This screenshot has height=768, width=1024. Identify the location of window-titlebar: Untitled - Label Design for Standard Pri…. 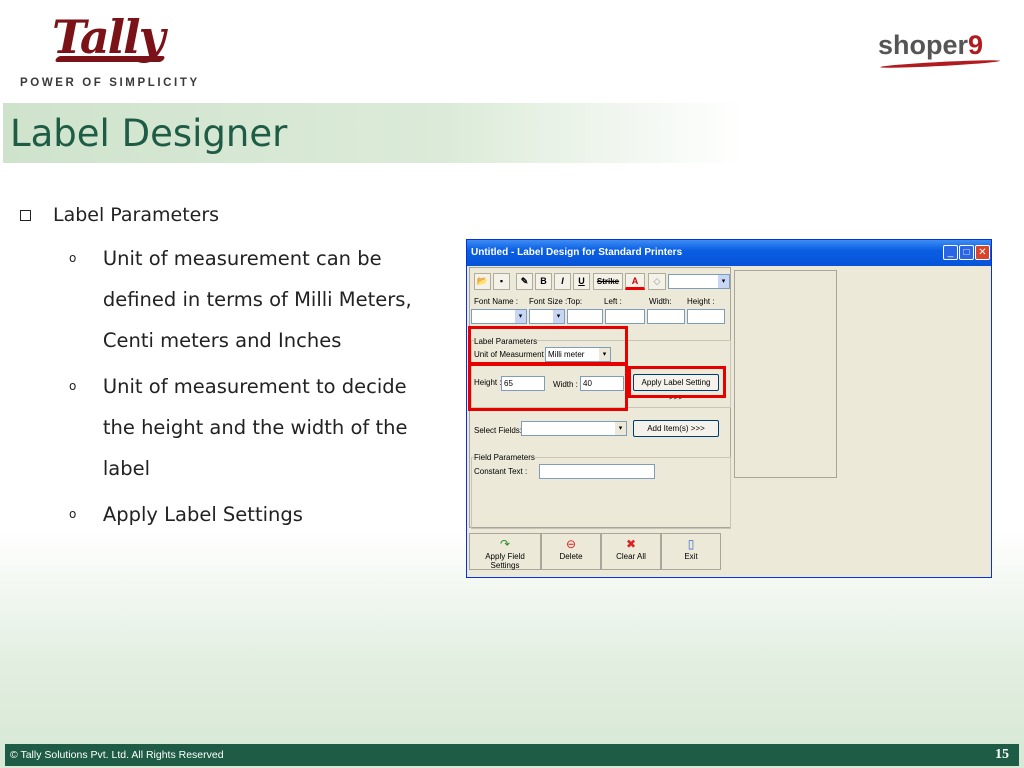
(729, 253).